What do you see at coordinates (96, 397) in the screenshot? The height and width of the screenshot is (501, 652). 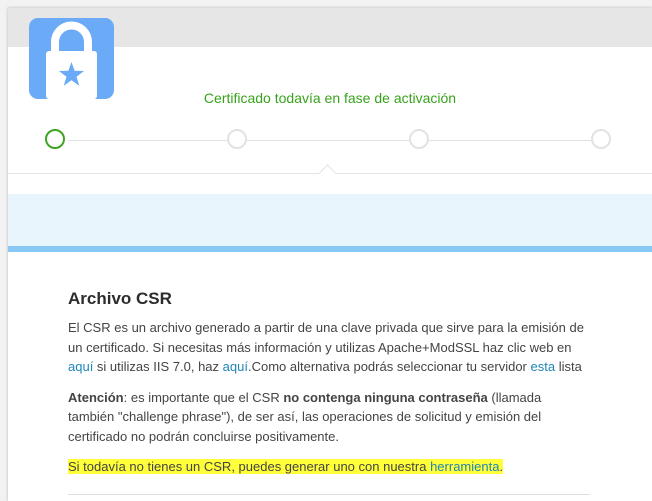 I see `attention-label: Atención` at bounding box center [96, 397].